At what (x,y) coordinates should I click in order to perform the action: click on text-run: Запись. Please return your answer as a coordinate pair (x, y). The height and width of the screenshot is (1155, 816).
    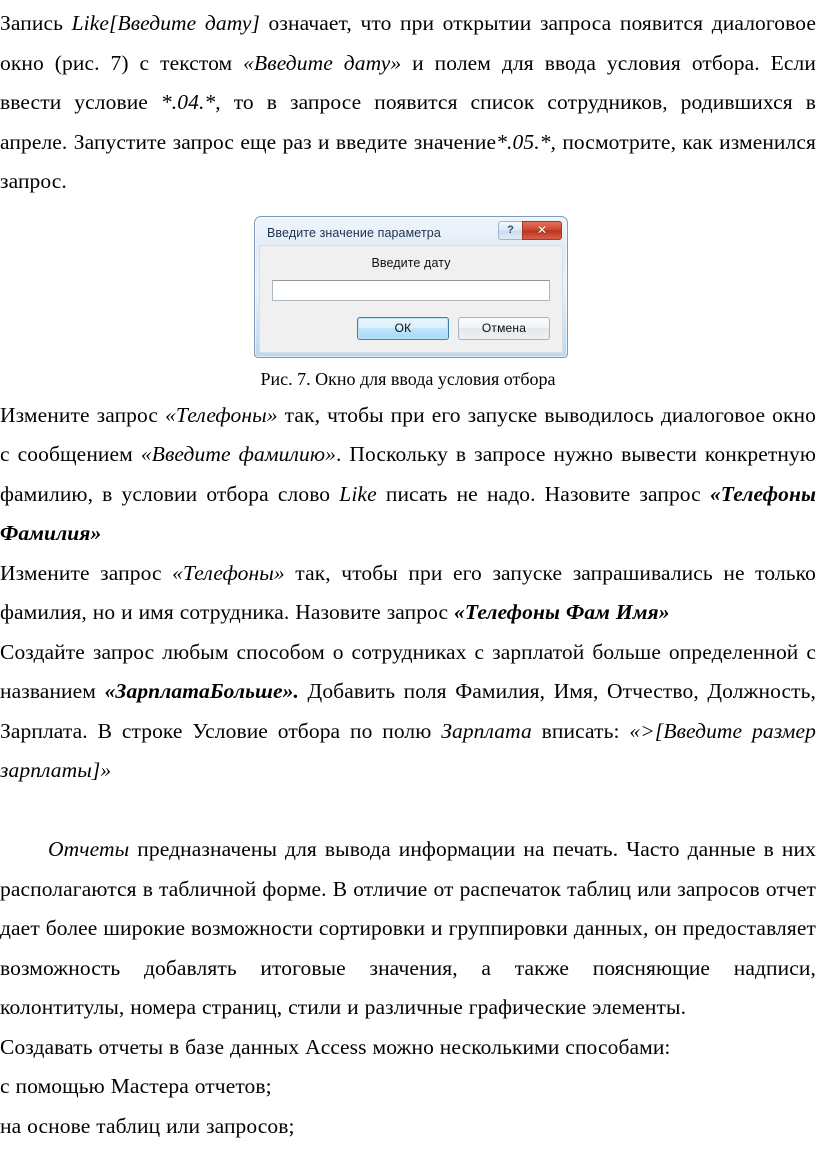
    Looking at the image, I should click on (36, 23).